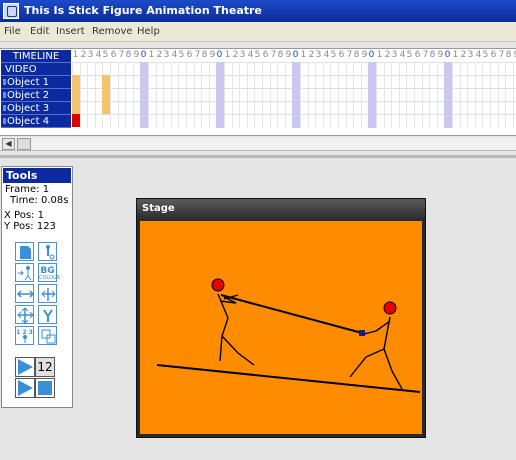 This screenshot has width=516, height=460. What do you see at coordinates (36, 95) in the screenshot?
I see `timeline-row-object-2: Object 2` at bounding box center [36, 95].